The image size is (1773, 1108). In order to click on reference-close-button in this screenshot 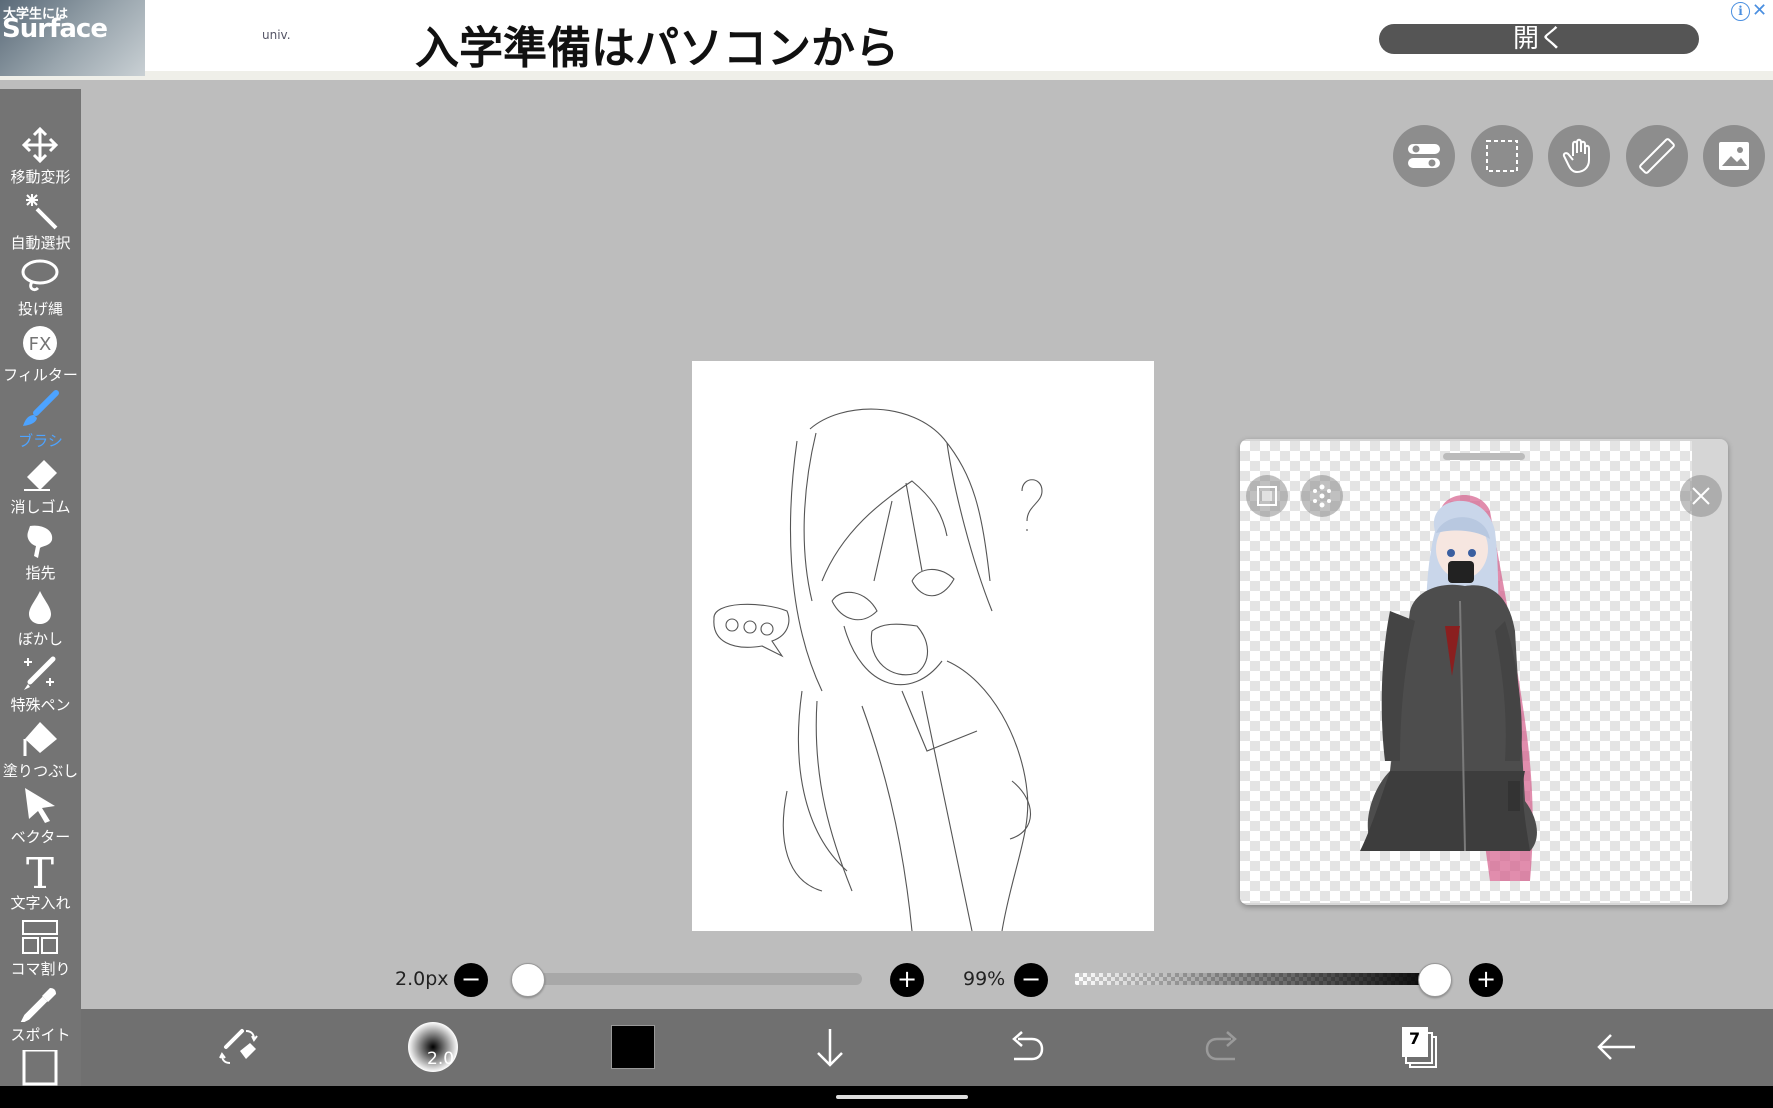, I will do `click(1701, 496)`.